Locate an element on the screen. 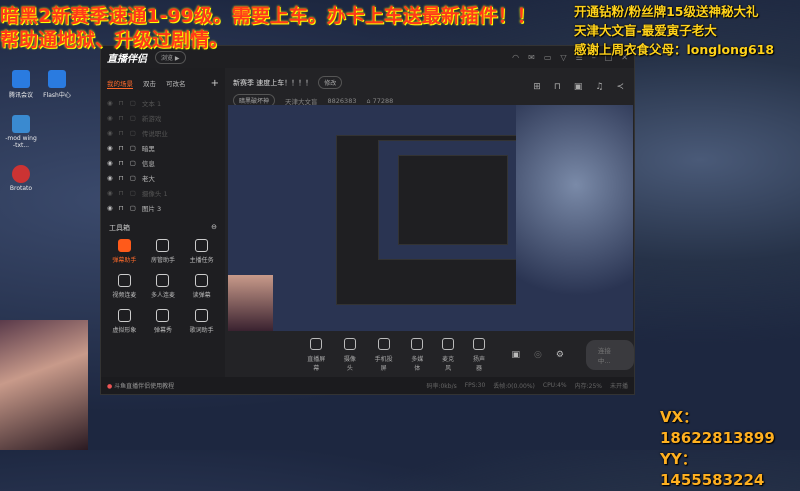 The image size is (800, 491). share-icon: ≺ is located at coordinates (620, 87).